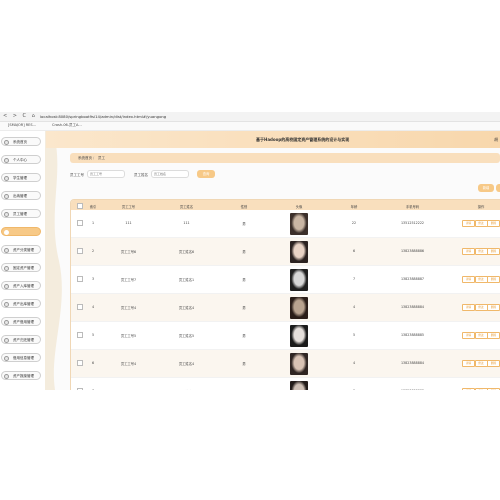 The width and height of the screenshot is (500, 500). What do you see at coordinates (23, 358) in the screenshot?
I see `sidebar-item-label: 借用信息管理` at bounding box center [23, 358].